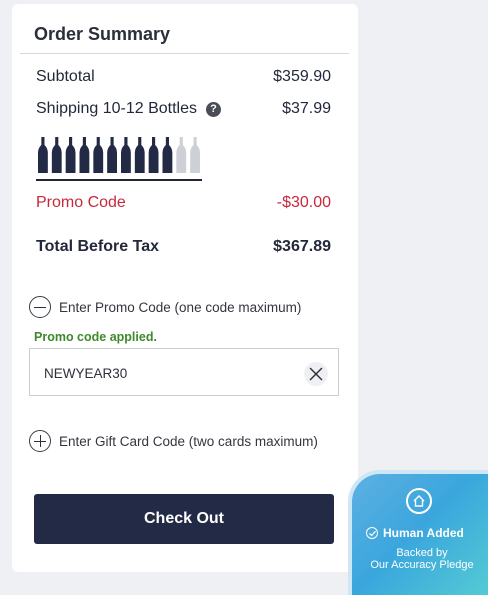 This screenshot has width=488, height=595. Describe the element at coordinates (213, 109) in the screenshot. I see `help-icon: ?` at that location.